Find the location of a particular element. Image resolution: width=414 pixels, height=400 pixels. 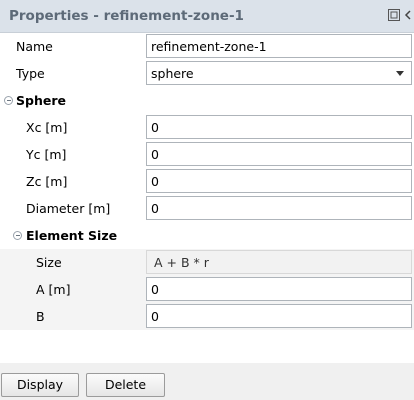

yc-row: Yc [m] 0 is located at coordinates (207, 154).